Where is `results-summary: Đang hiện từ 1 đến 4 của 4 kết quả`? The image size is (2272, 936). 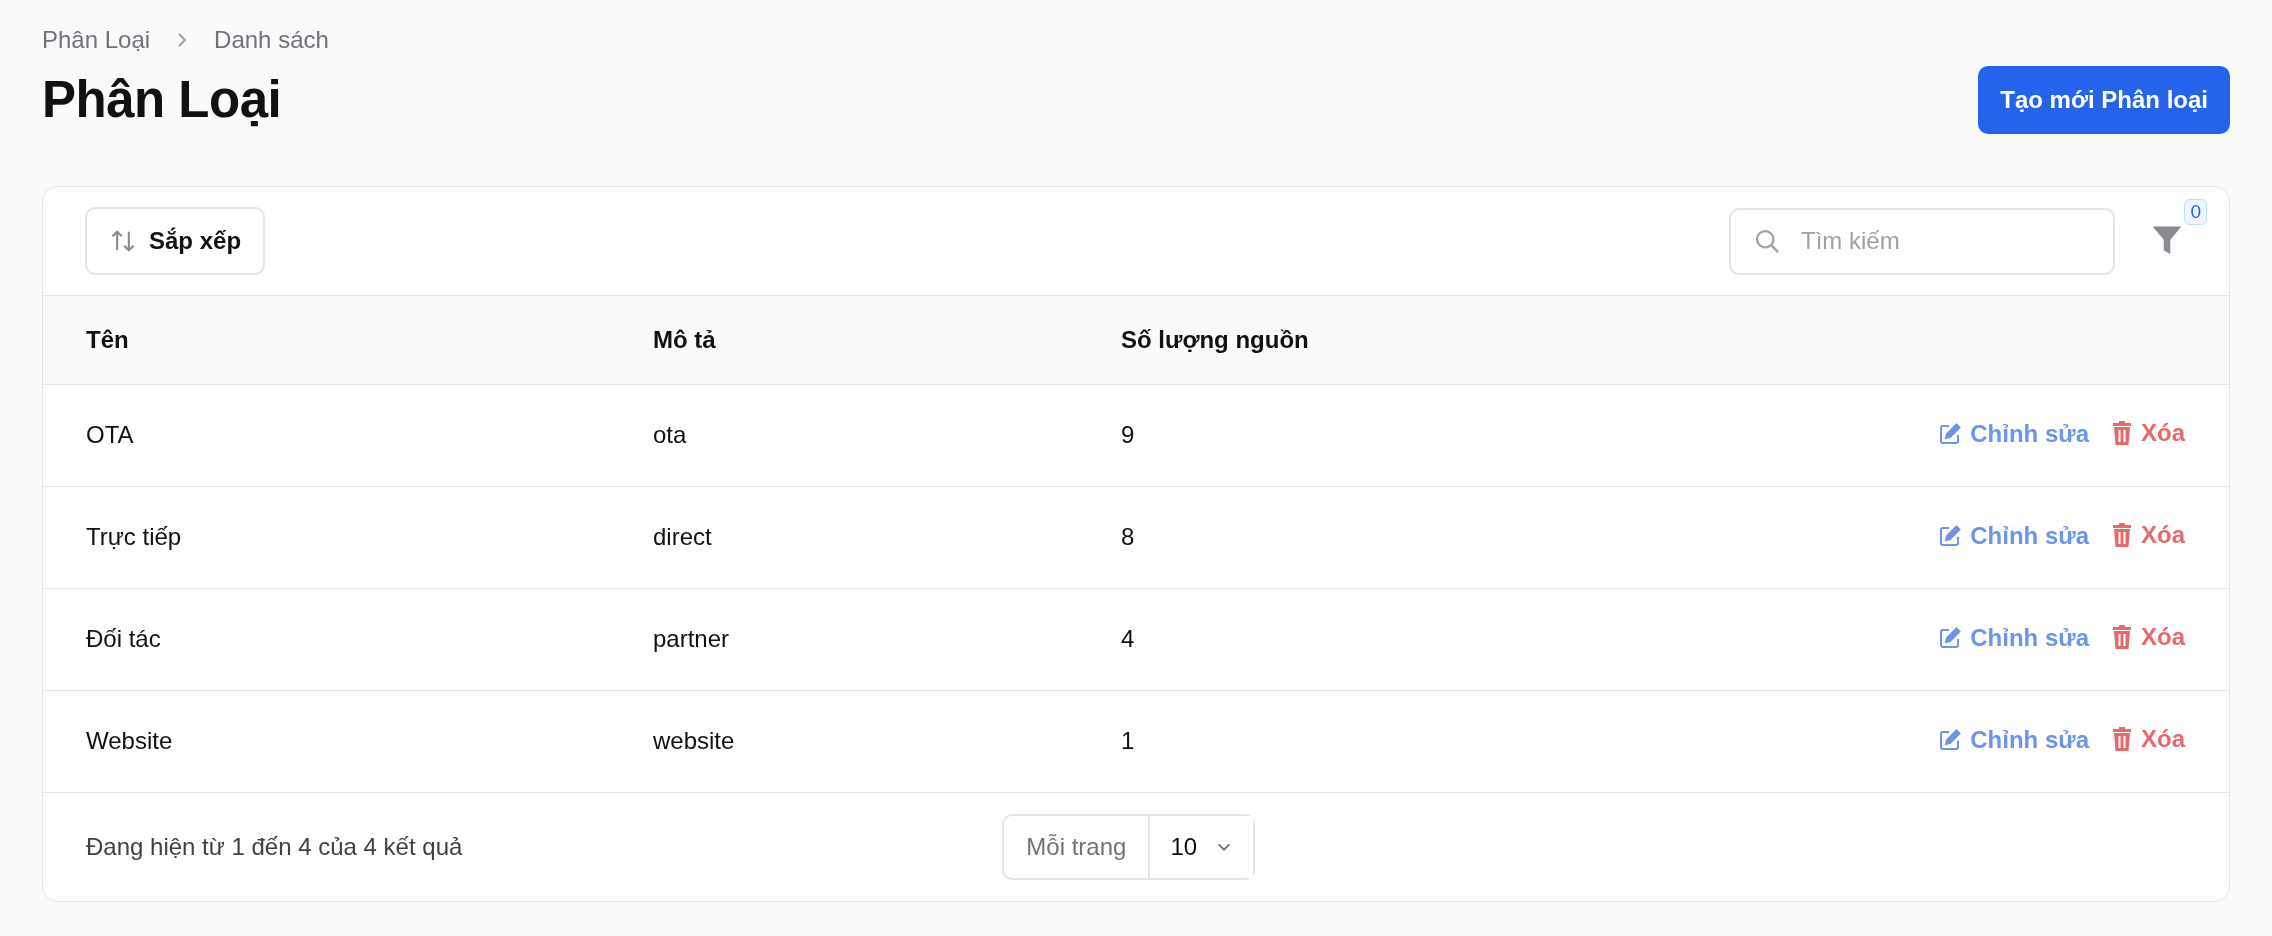
results-summary: Đang hiện từ 1 đến 4 của 4 kết quả is located at coordinates (274, 846).